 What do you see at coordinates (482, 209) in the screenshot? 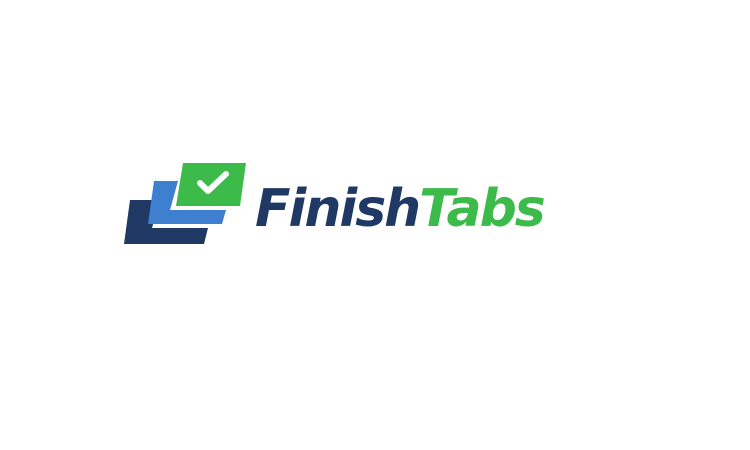
I see `wordmark-tabs: Tabs` at bounding box center [482, 209].